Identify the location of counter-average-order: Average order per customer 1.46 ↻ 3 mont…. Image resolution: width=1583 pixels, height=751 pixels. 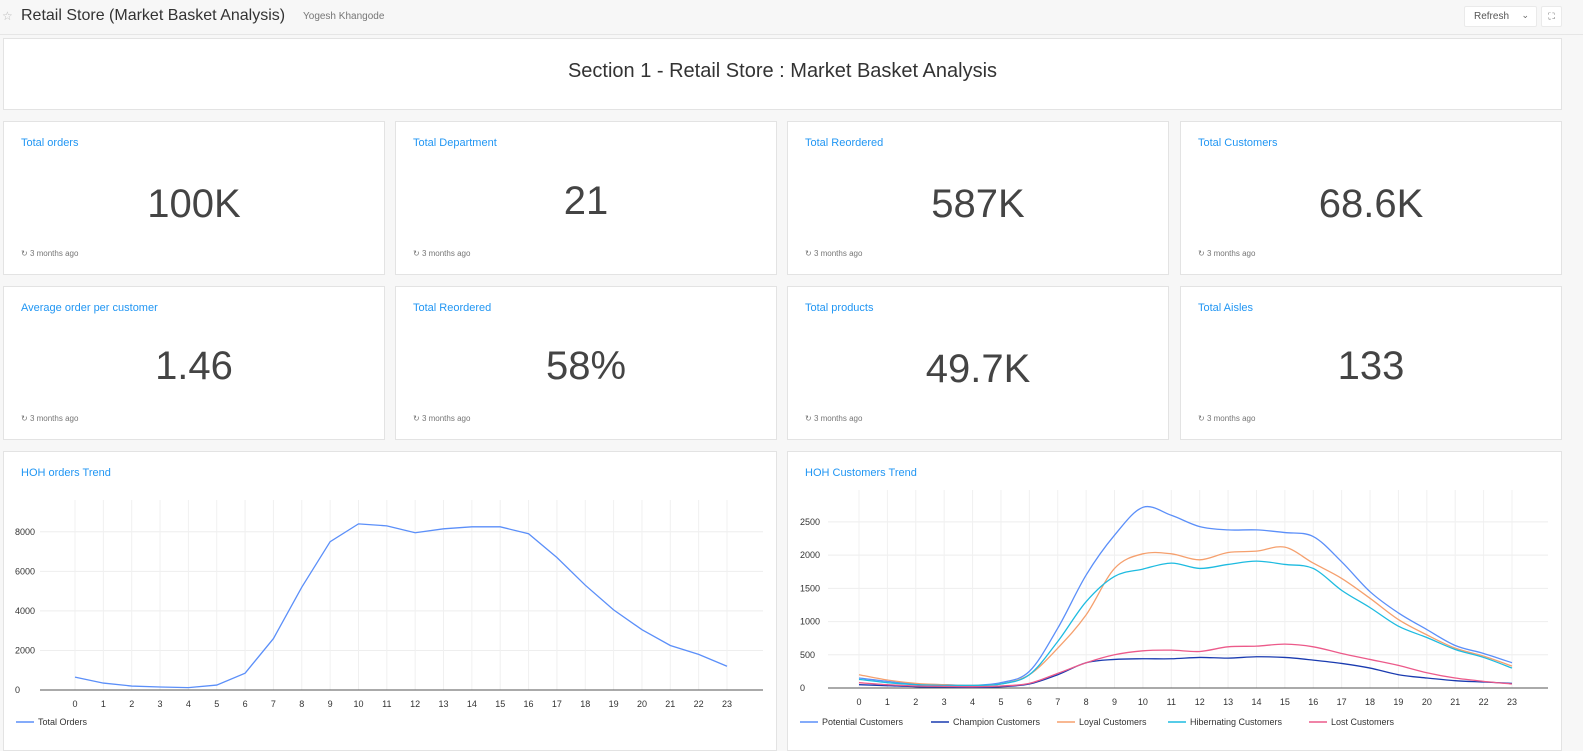
(194, 363).